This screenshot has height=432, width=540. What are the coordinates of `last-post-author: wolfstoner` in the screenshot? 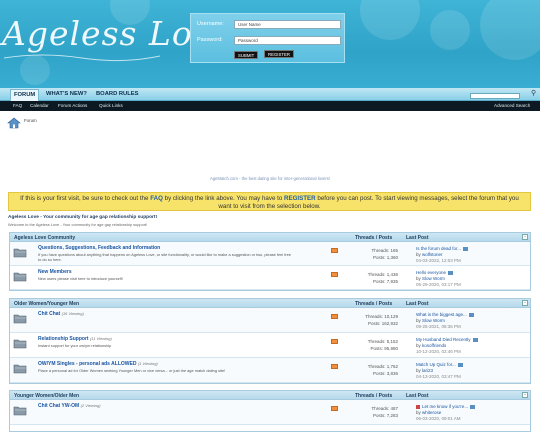 It's located at (432, 254).